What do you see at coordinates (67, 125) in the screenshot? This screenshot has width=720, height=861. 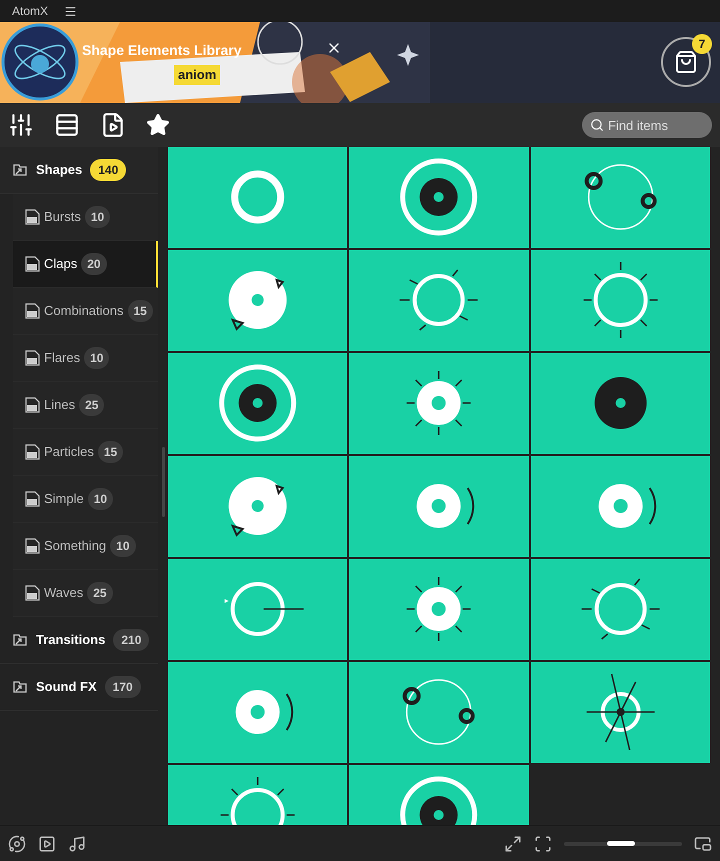 I see `list-icon` at bounding box center [67, 125].